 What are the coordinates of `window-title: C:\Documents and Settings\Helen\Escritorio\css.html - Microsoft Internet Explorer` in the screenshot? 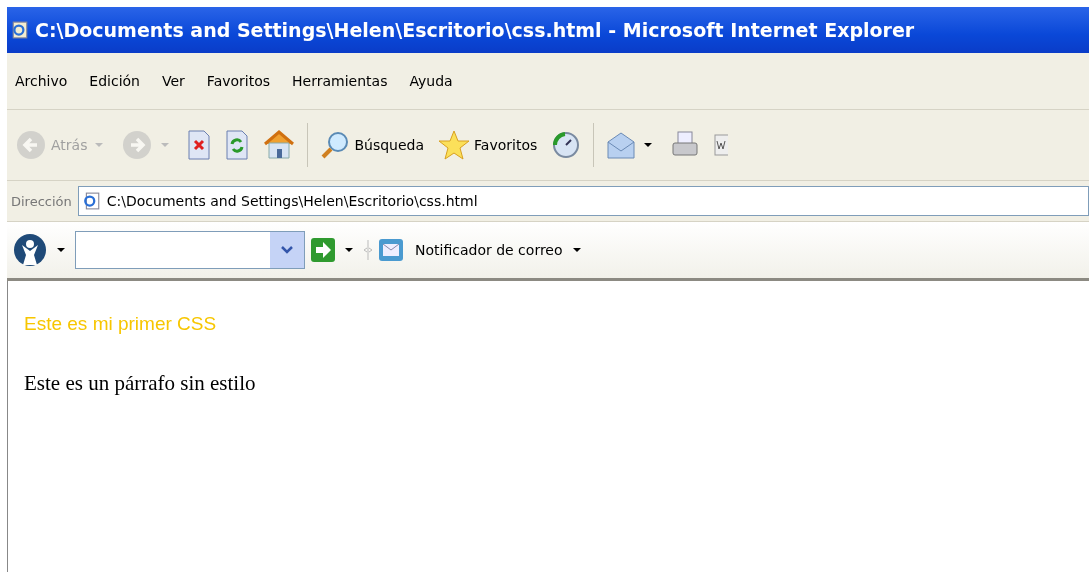 It's located at (475, 30).